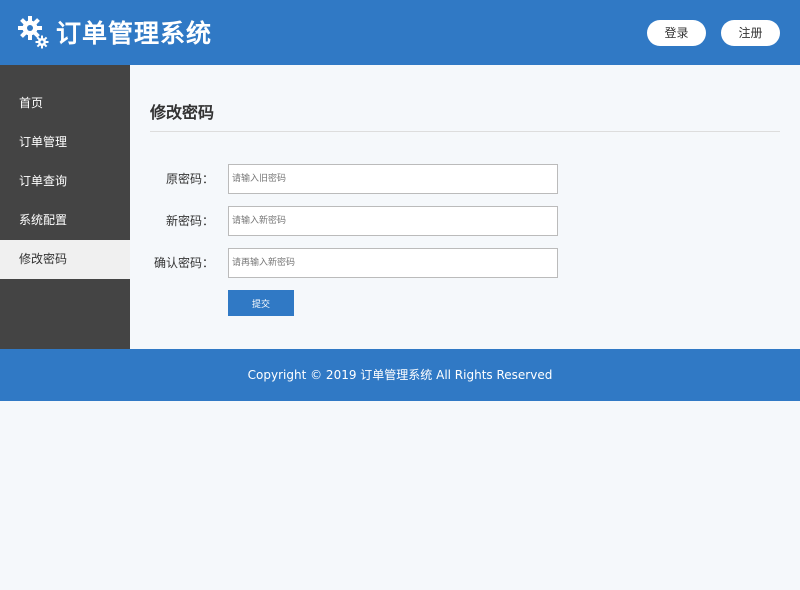 Image resolution: width=800 pixels, height=590 pixels. Describe the element at coordinates (134, 33) in the screenshot. I see `app-title: 订单管理系统` at that location.